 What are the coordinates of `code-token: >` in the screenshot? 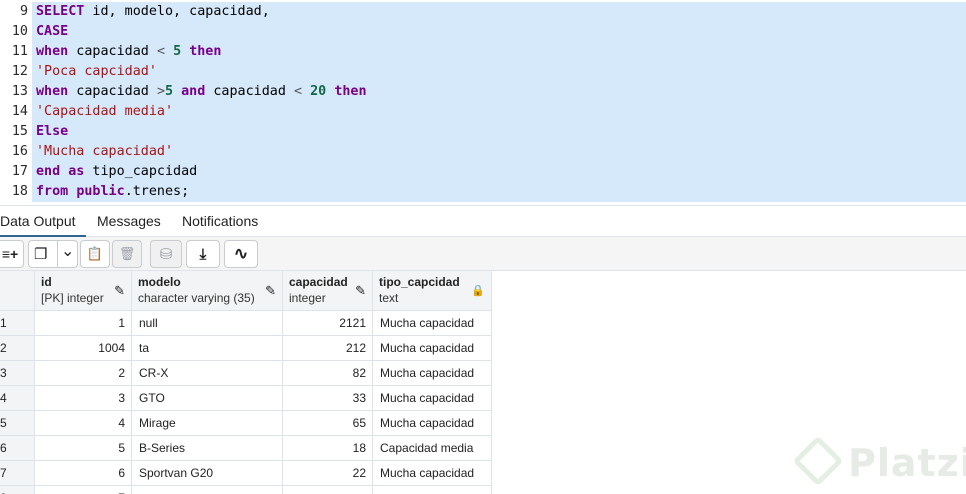 It's located at (160, 91).